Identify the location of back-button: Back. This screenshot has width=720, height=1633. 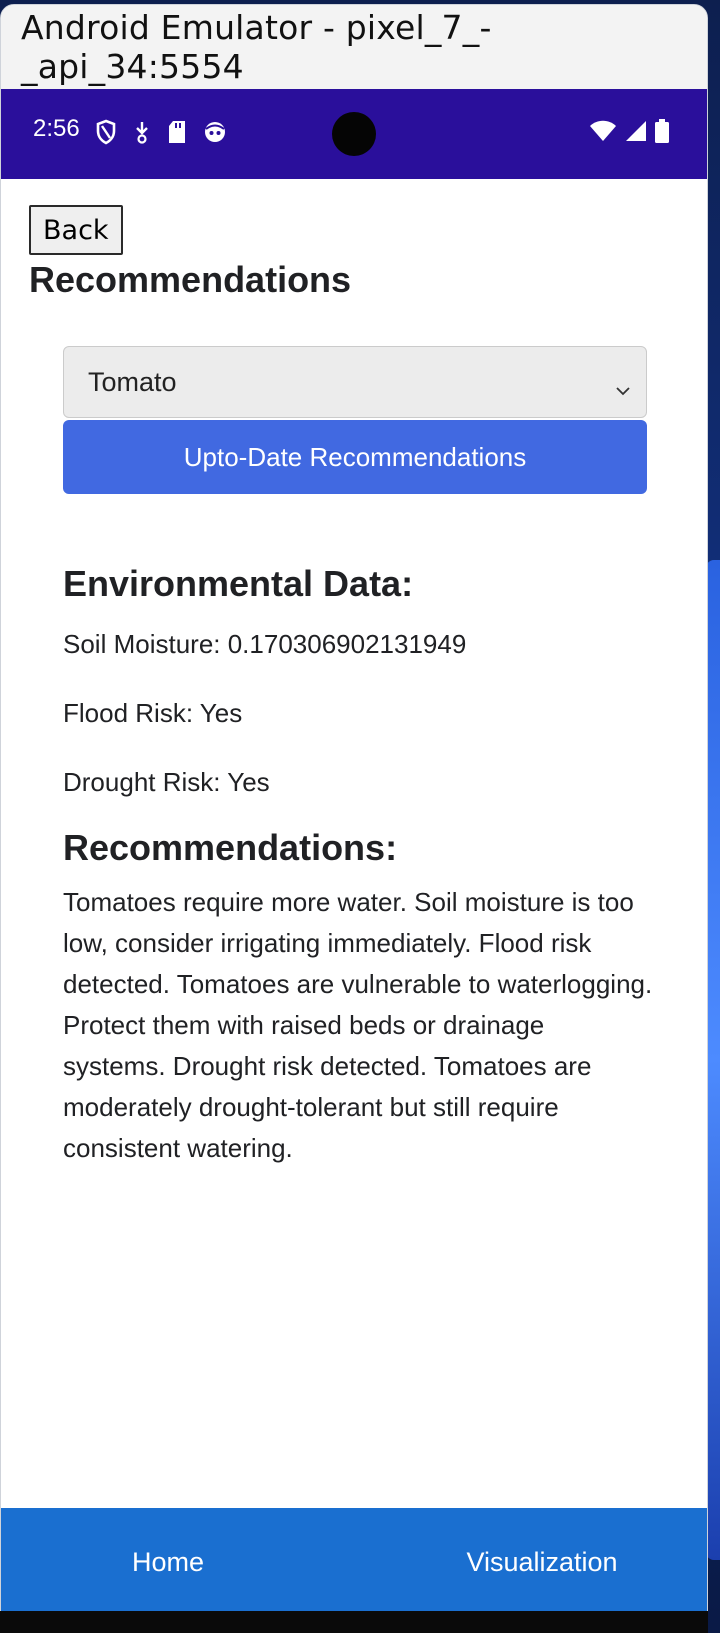
(76, 230).